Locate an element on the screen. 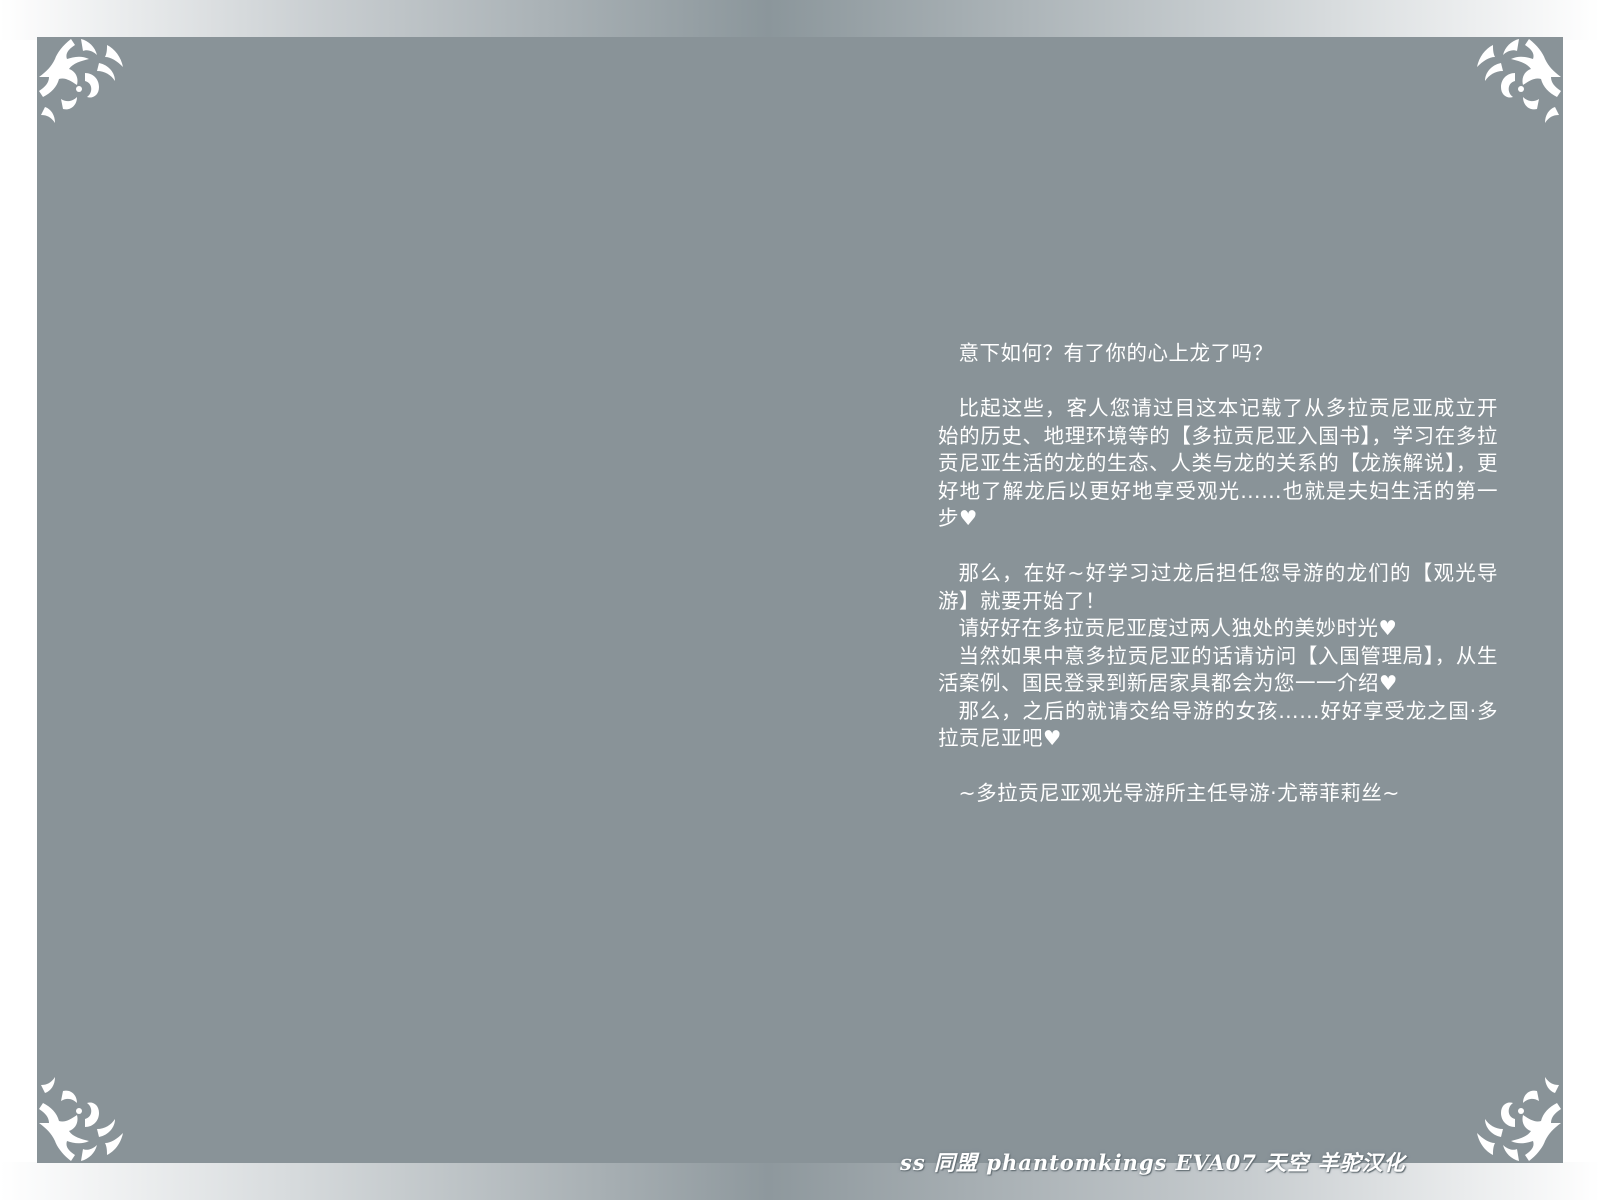 The width and height of the screenshot is (1600, 1200). signature: ~多拉贡尼亚观光导游所主任导游·尤蒂菲莉丝~ is located at coordinates (1179, 793).